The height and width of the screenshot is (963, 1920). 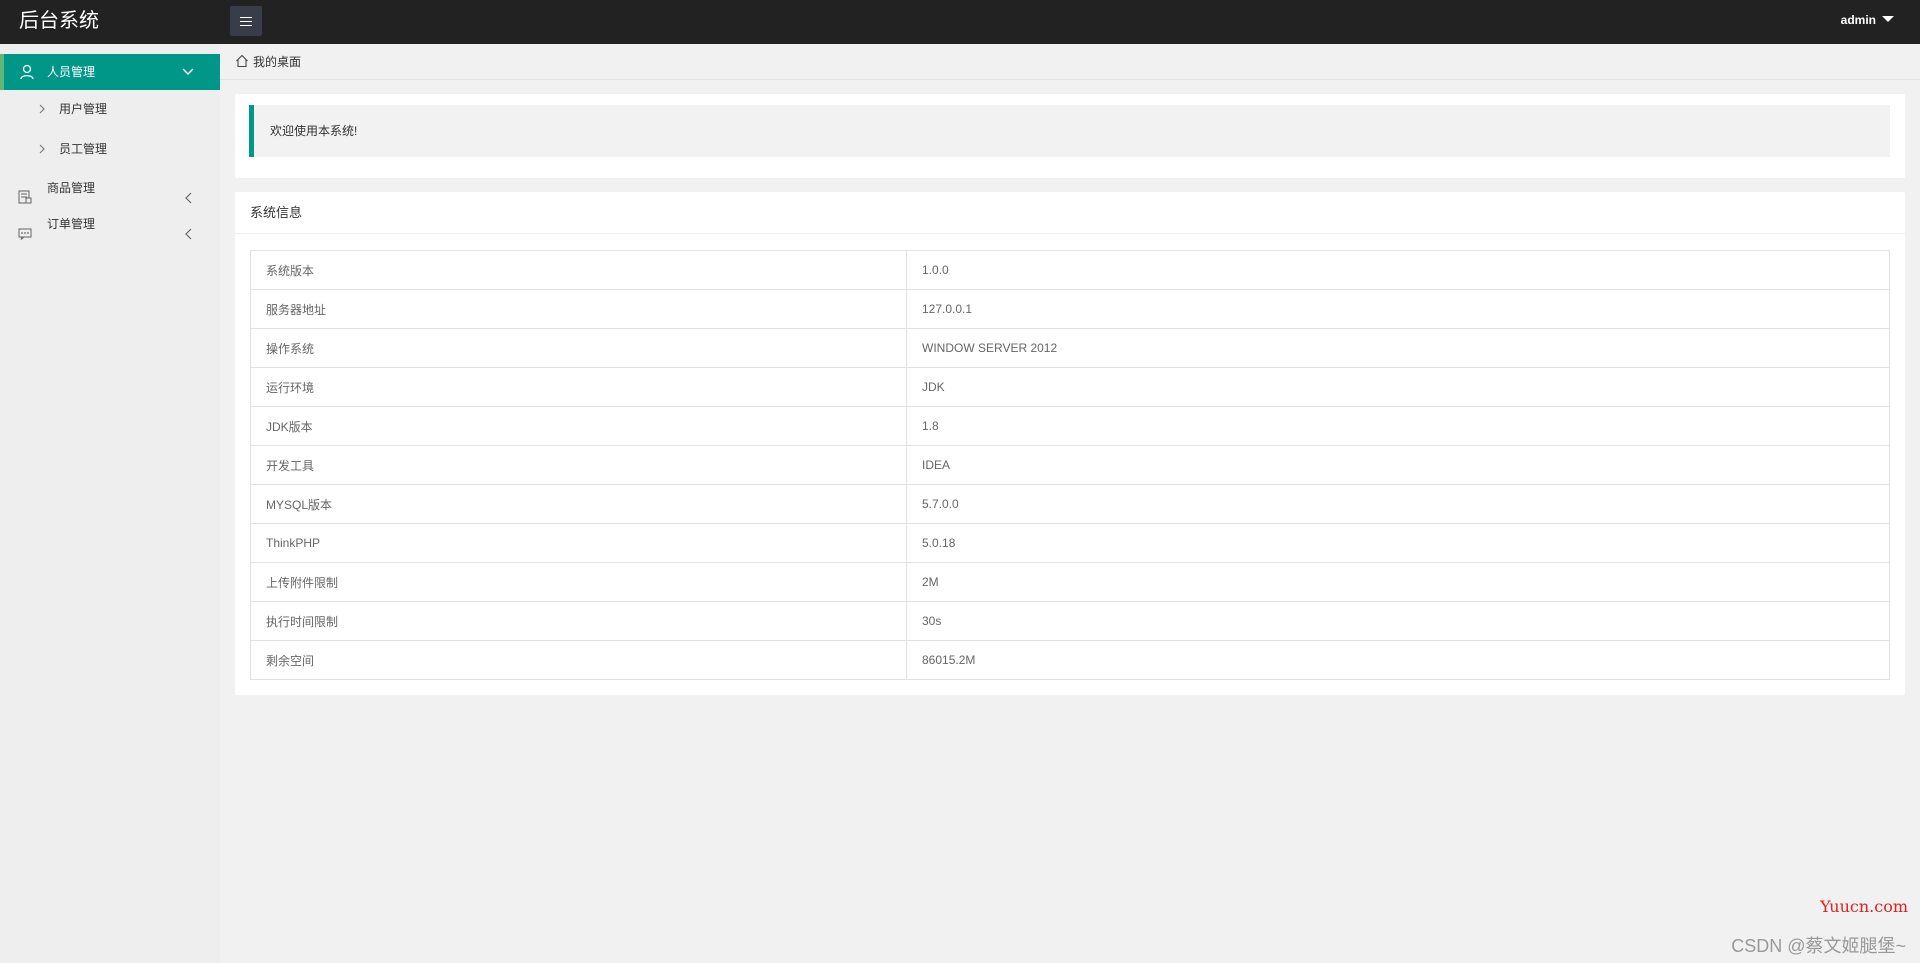 I want to click on info-value: 86015.2M, so click(x=1398, y=660).